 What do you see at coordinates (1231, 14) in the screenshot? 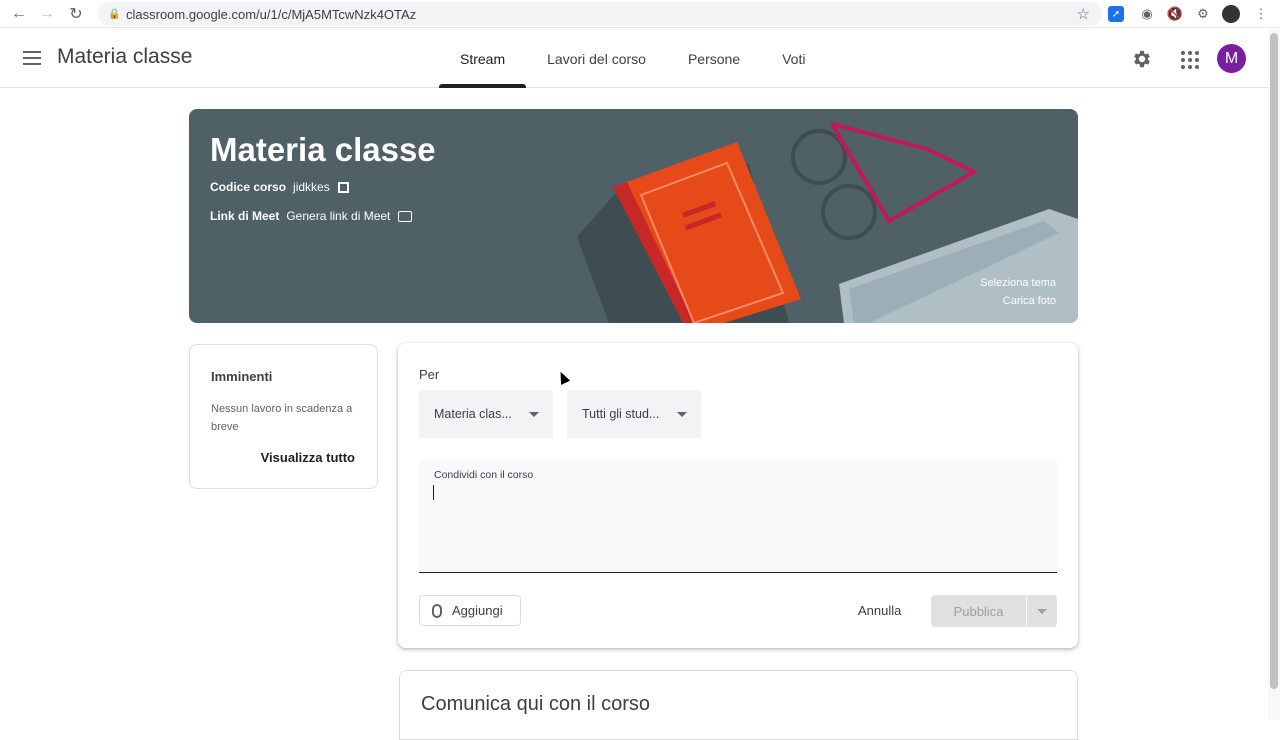
I see `profile-avatar` at bounding box center [1231, 14].